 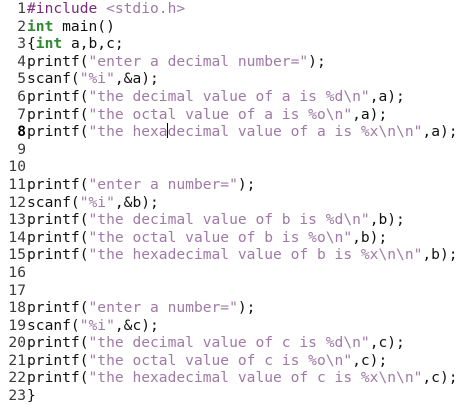 What do you see at coordinates (17, 396) in the screenshot?
I see `line-number: 23` at bounding box center [17, 396].